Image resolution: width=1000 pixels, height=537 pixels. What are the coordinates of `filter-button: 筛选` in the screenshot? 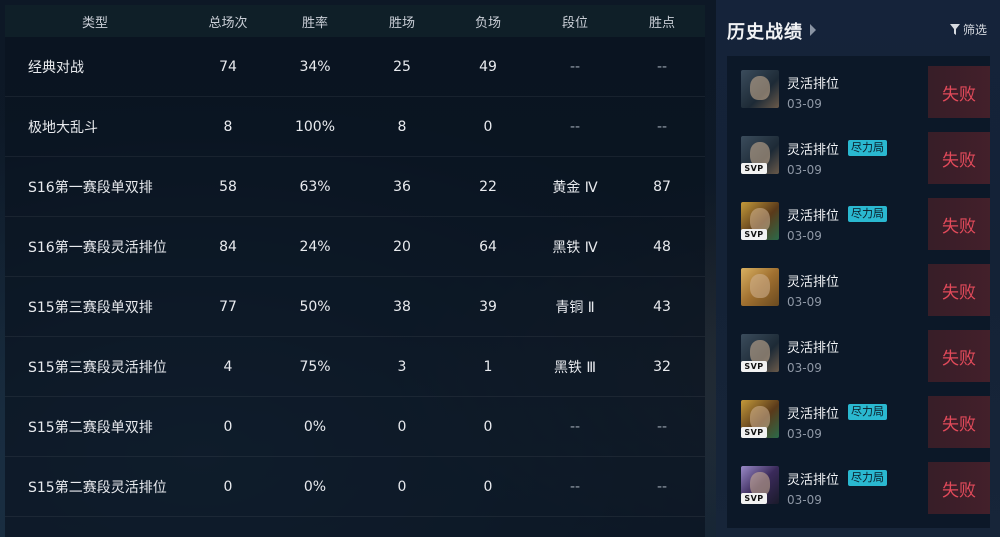 It's located at (968, 29).